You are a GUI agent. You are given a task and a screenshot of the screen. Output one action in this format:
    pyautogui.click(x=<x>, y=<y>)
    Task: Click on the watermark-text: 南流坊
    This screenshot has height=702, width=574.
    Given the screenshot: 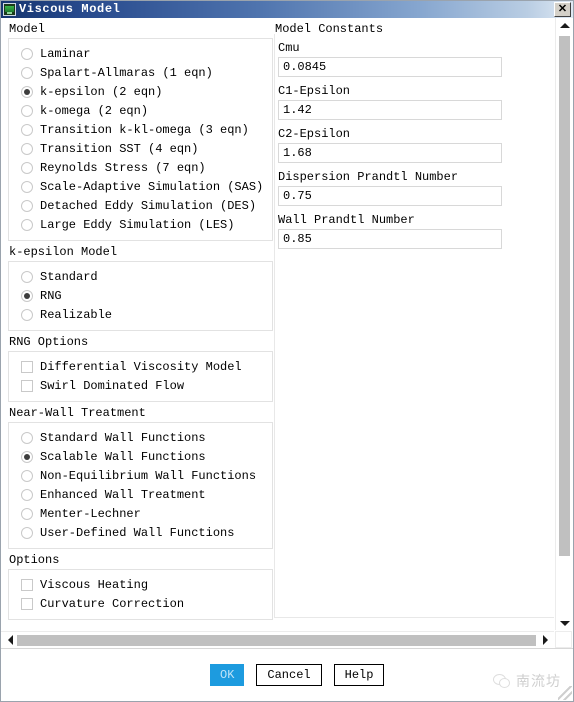 What is the action you would take?
    pyautogui.click(x=538, y=682)
    